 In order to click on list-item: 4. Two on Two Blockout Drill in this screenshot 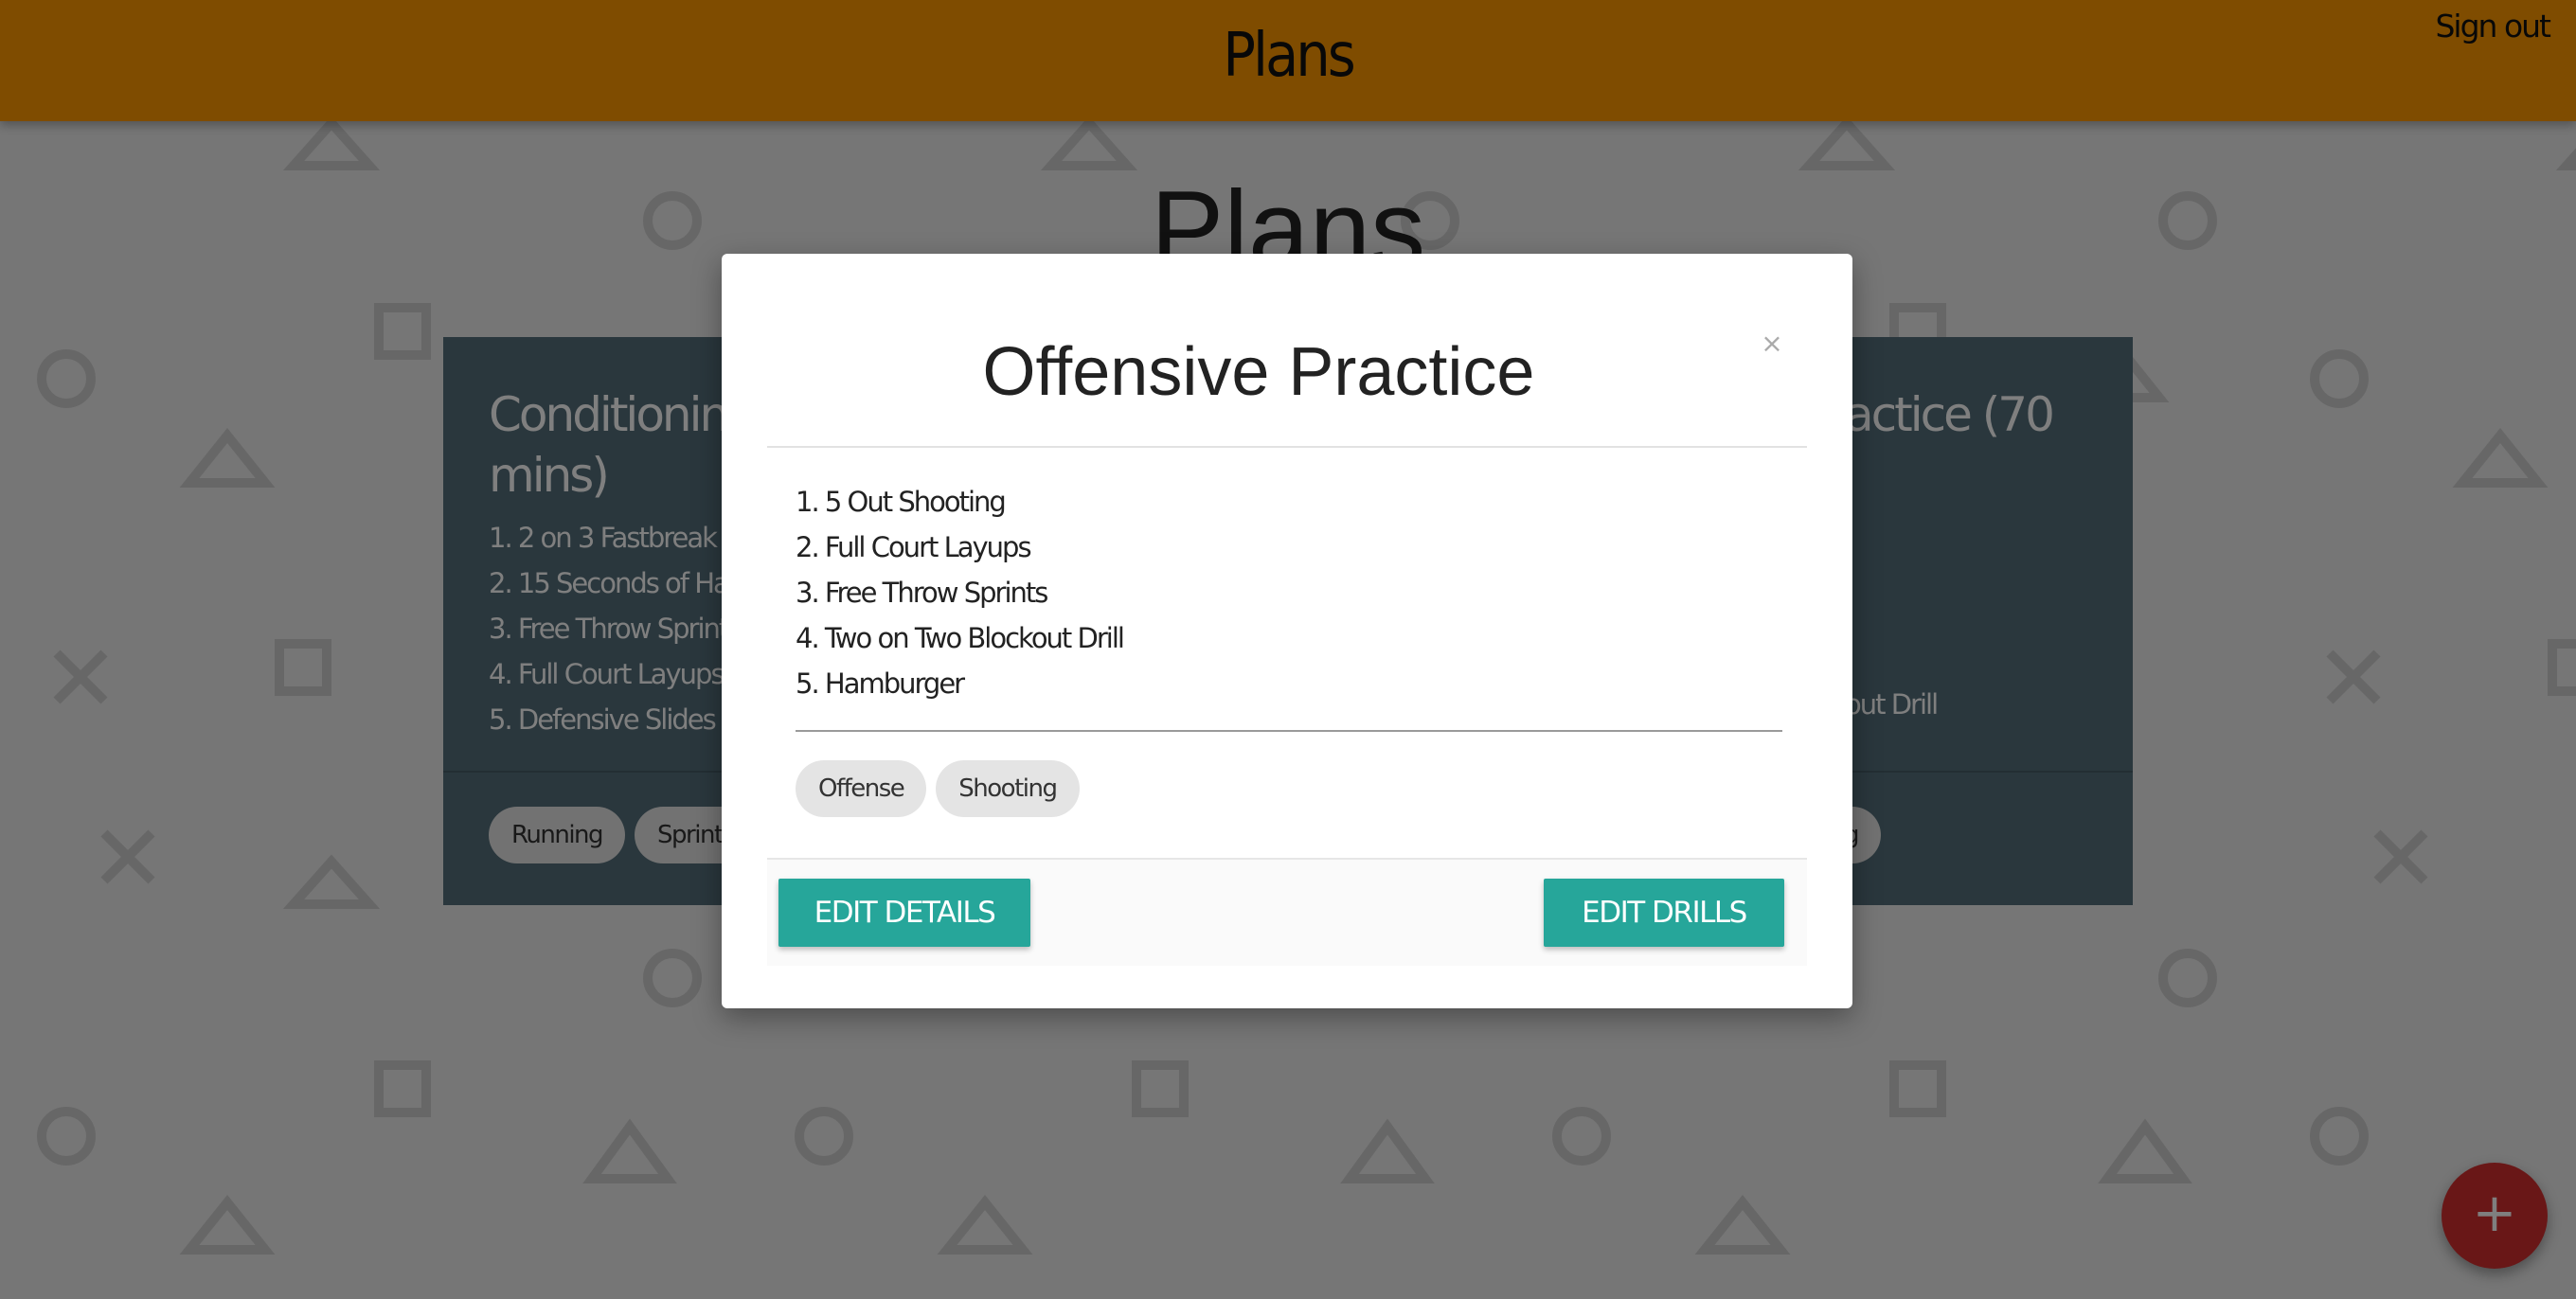, I will do `click(960, 638)`.